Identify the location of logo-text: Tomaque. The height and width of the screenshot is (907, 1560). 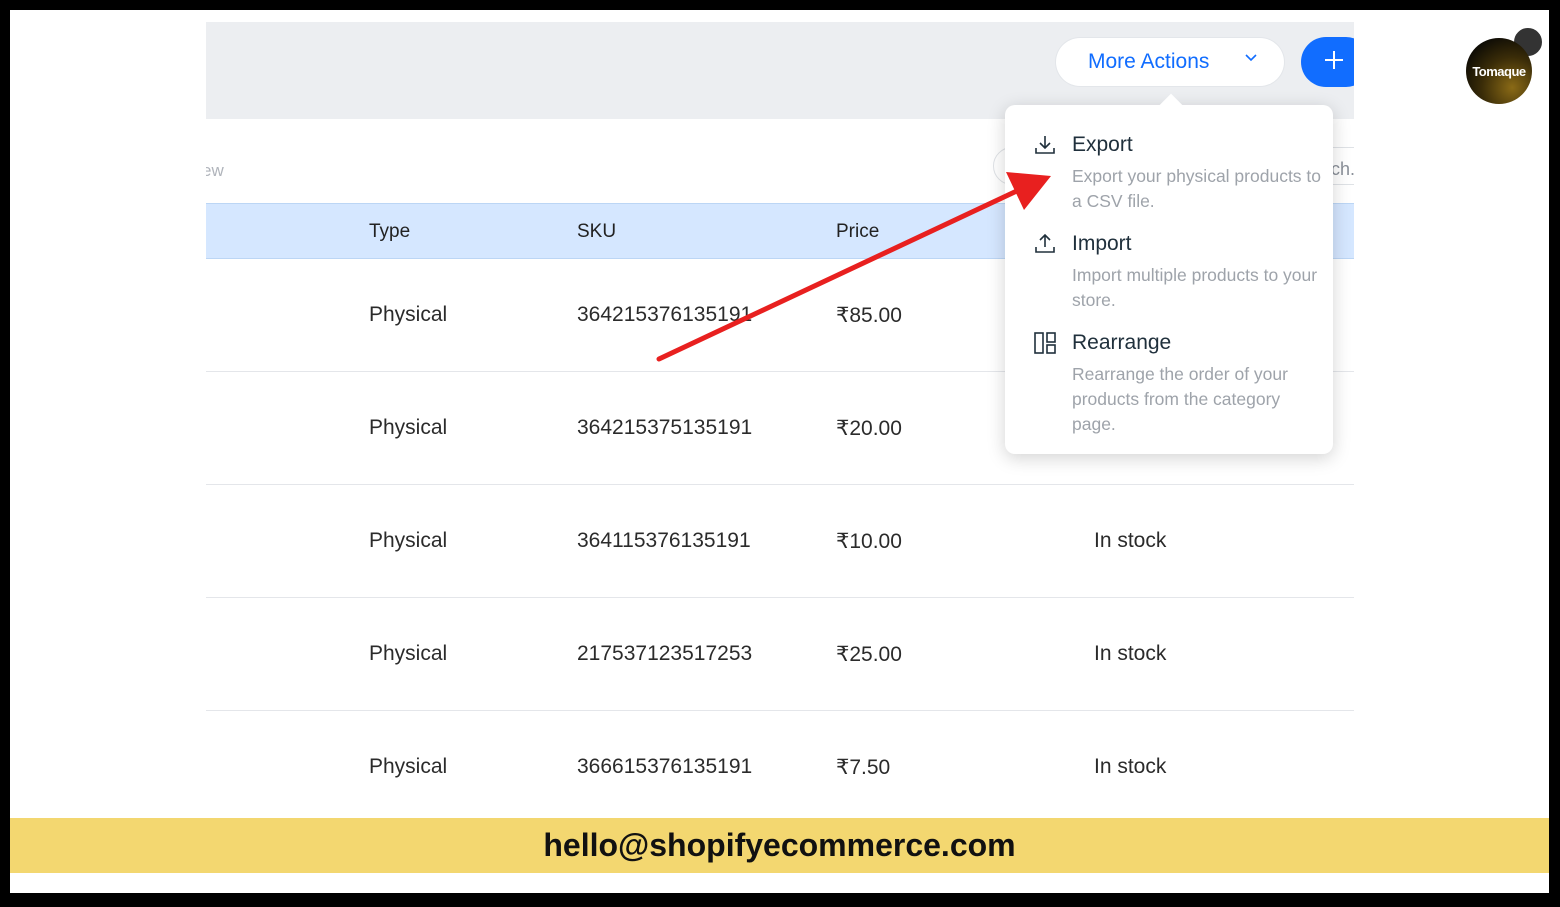
(1499, 71).